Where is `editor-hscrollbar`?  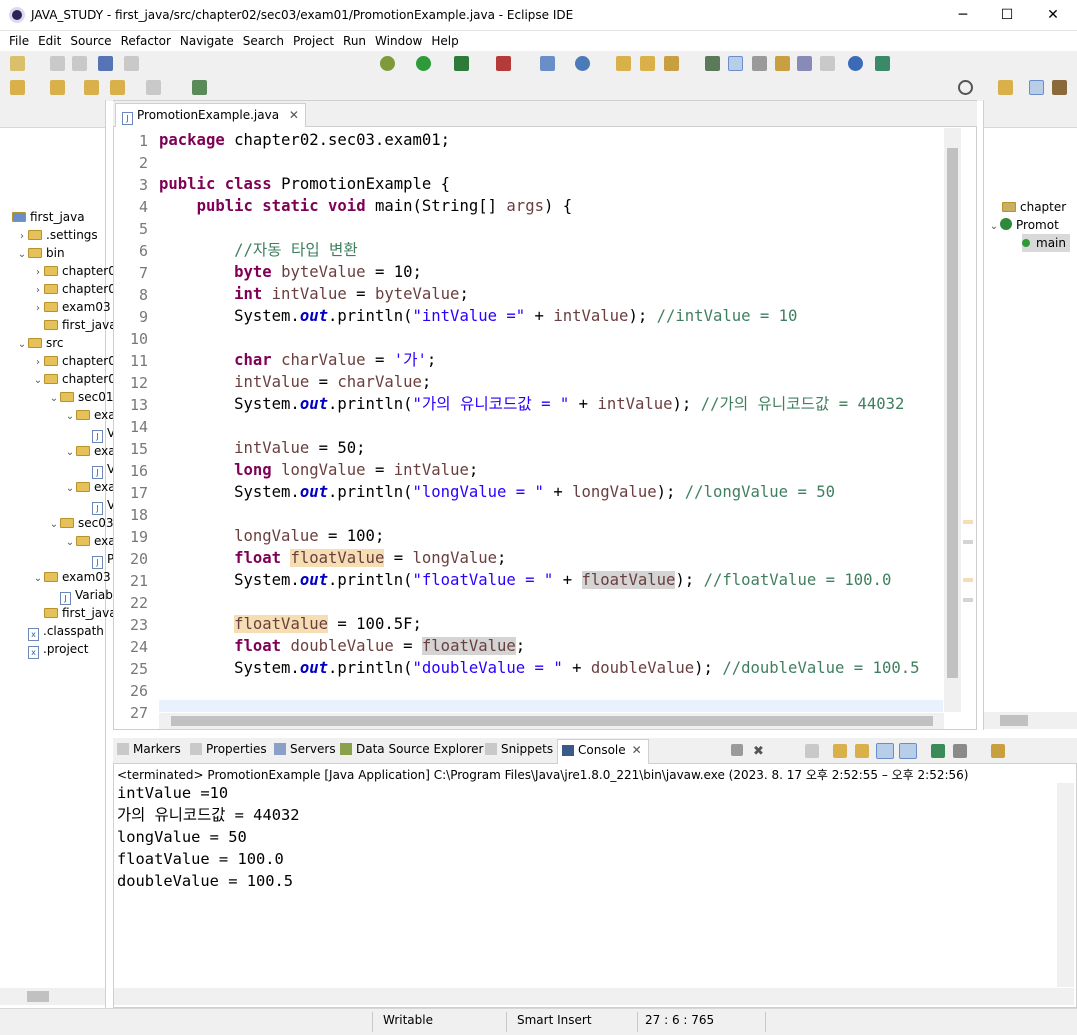
editor-hscrollbar is located at coordinates (551, 721).